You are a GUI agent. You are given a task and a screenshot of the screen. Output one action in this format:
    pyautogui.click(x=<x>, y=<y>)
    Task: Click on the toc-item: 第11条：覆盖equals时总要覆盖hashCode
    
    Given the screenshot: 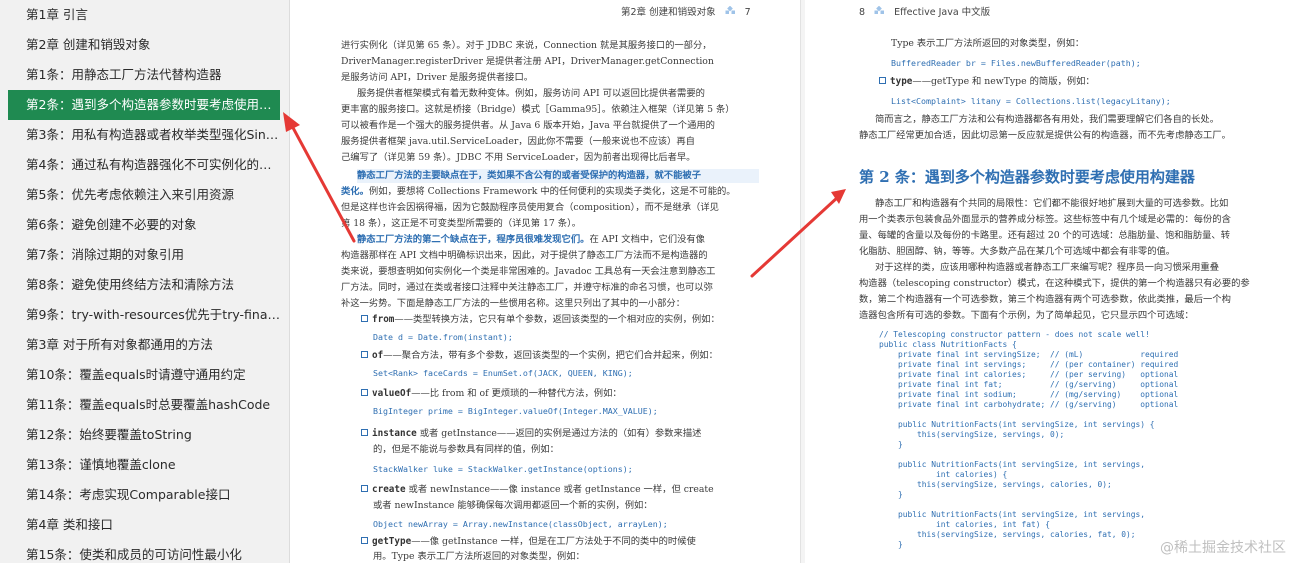 What is the action you would take?
    pyautogui.click(x=144, y=405)
    